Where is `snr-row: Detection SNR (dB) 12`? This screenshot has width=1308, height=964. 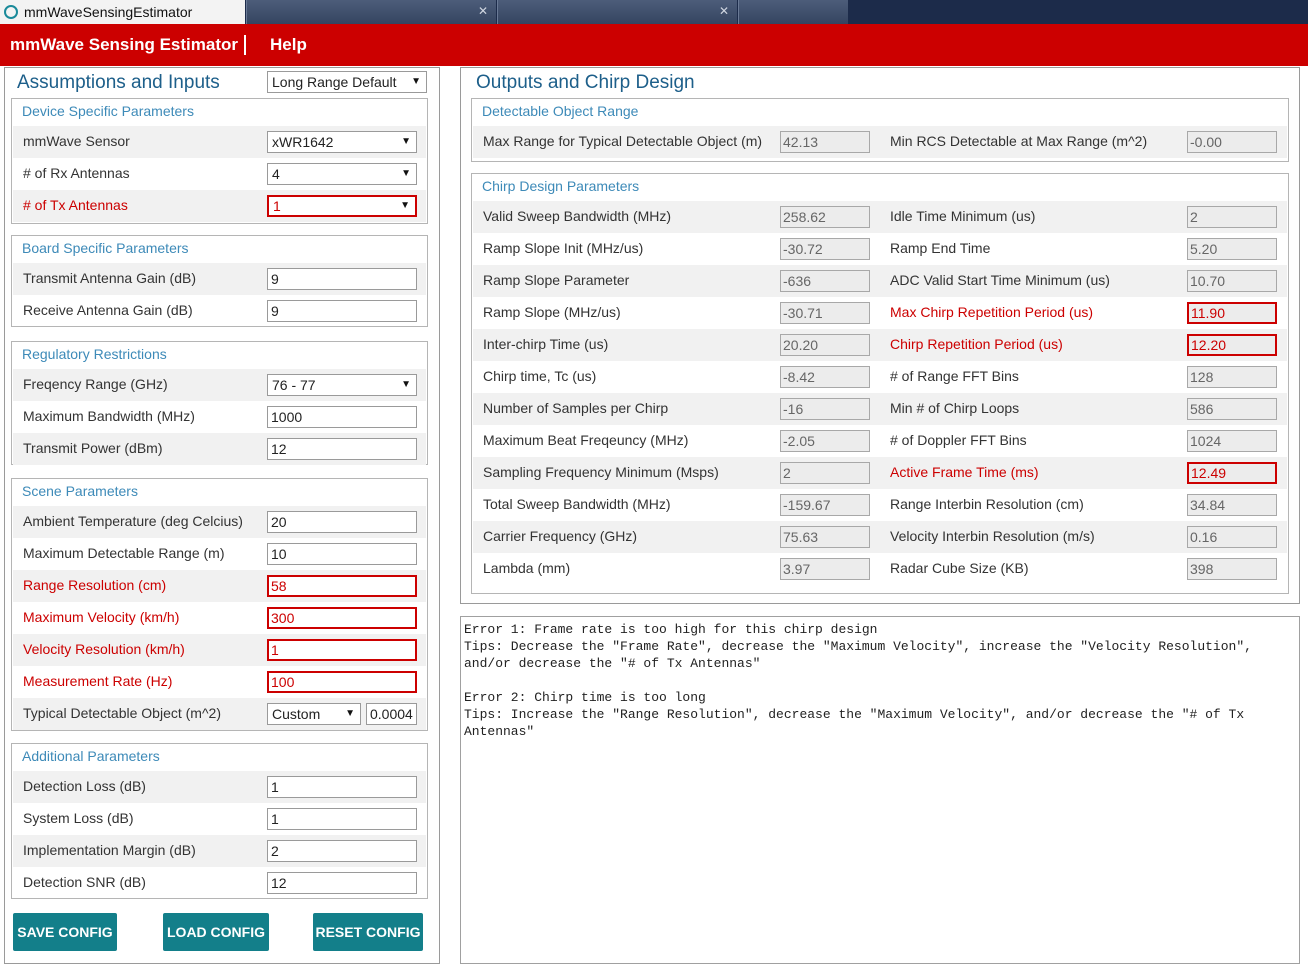 snr-row: Detection SNR (dB) 12 is located at coordinates (219, 883).